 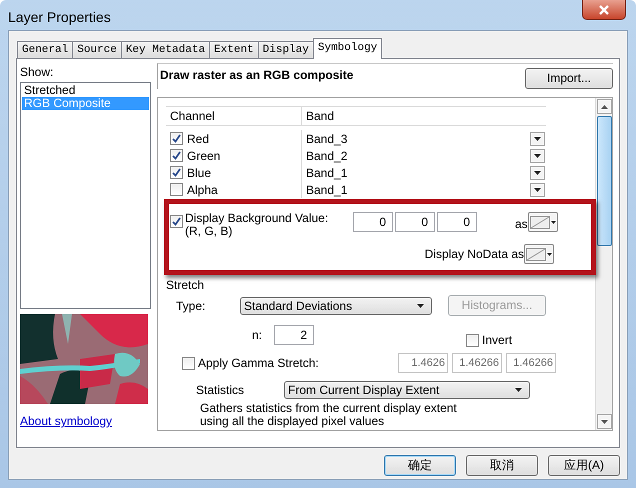 I want to click on tab: Source, so click(x=97, y=49).